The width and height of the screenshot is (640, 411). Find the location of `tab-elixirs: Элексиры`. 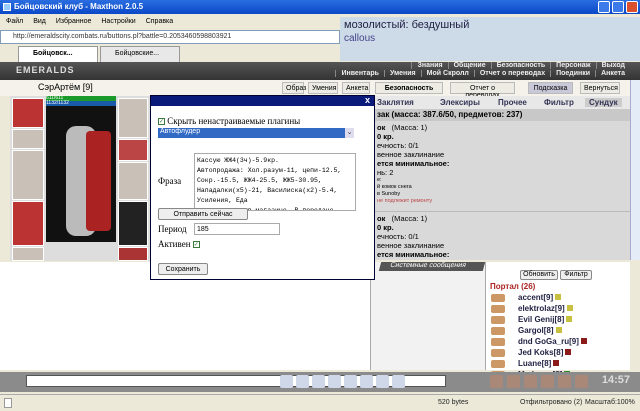

tab-elixirs: Элексиры is located at coordinates (460, 102).